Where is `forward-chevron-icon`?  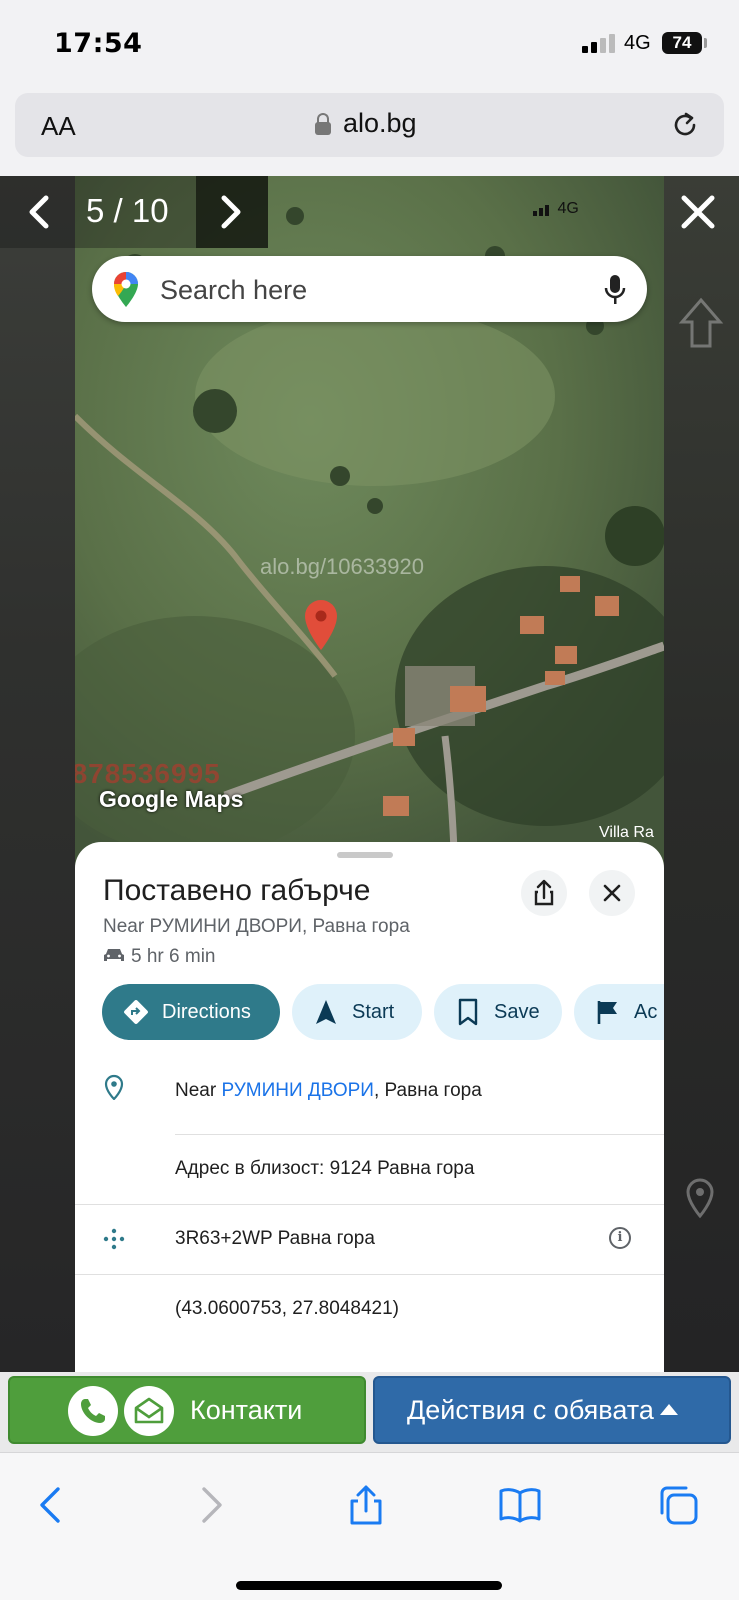 forward-chevron-icon is located at coordinates (210, 1505).